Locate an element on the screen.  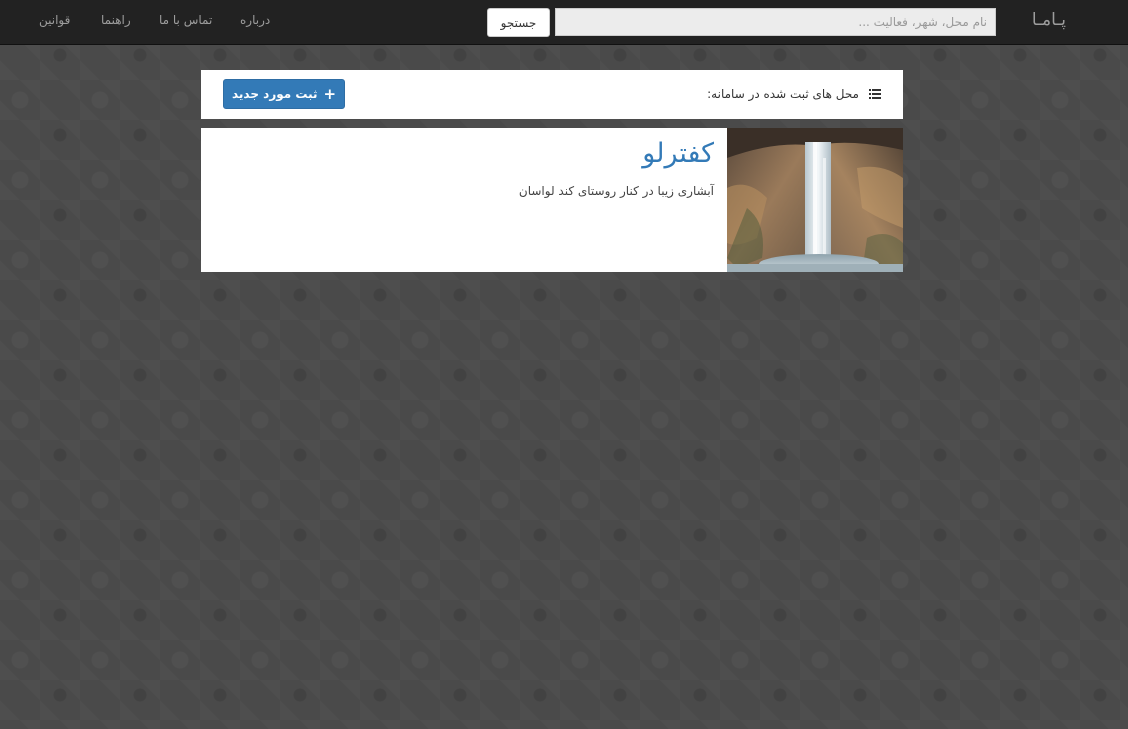
brand-logo: پـامـا is located at coordinates (1049, 20).